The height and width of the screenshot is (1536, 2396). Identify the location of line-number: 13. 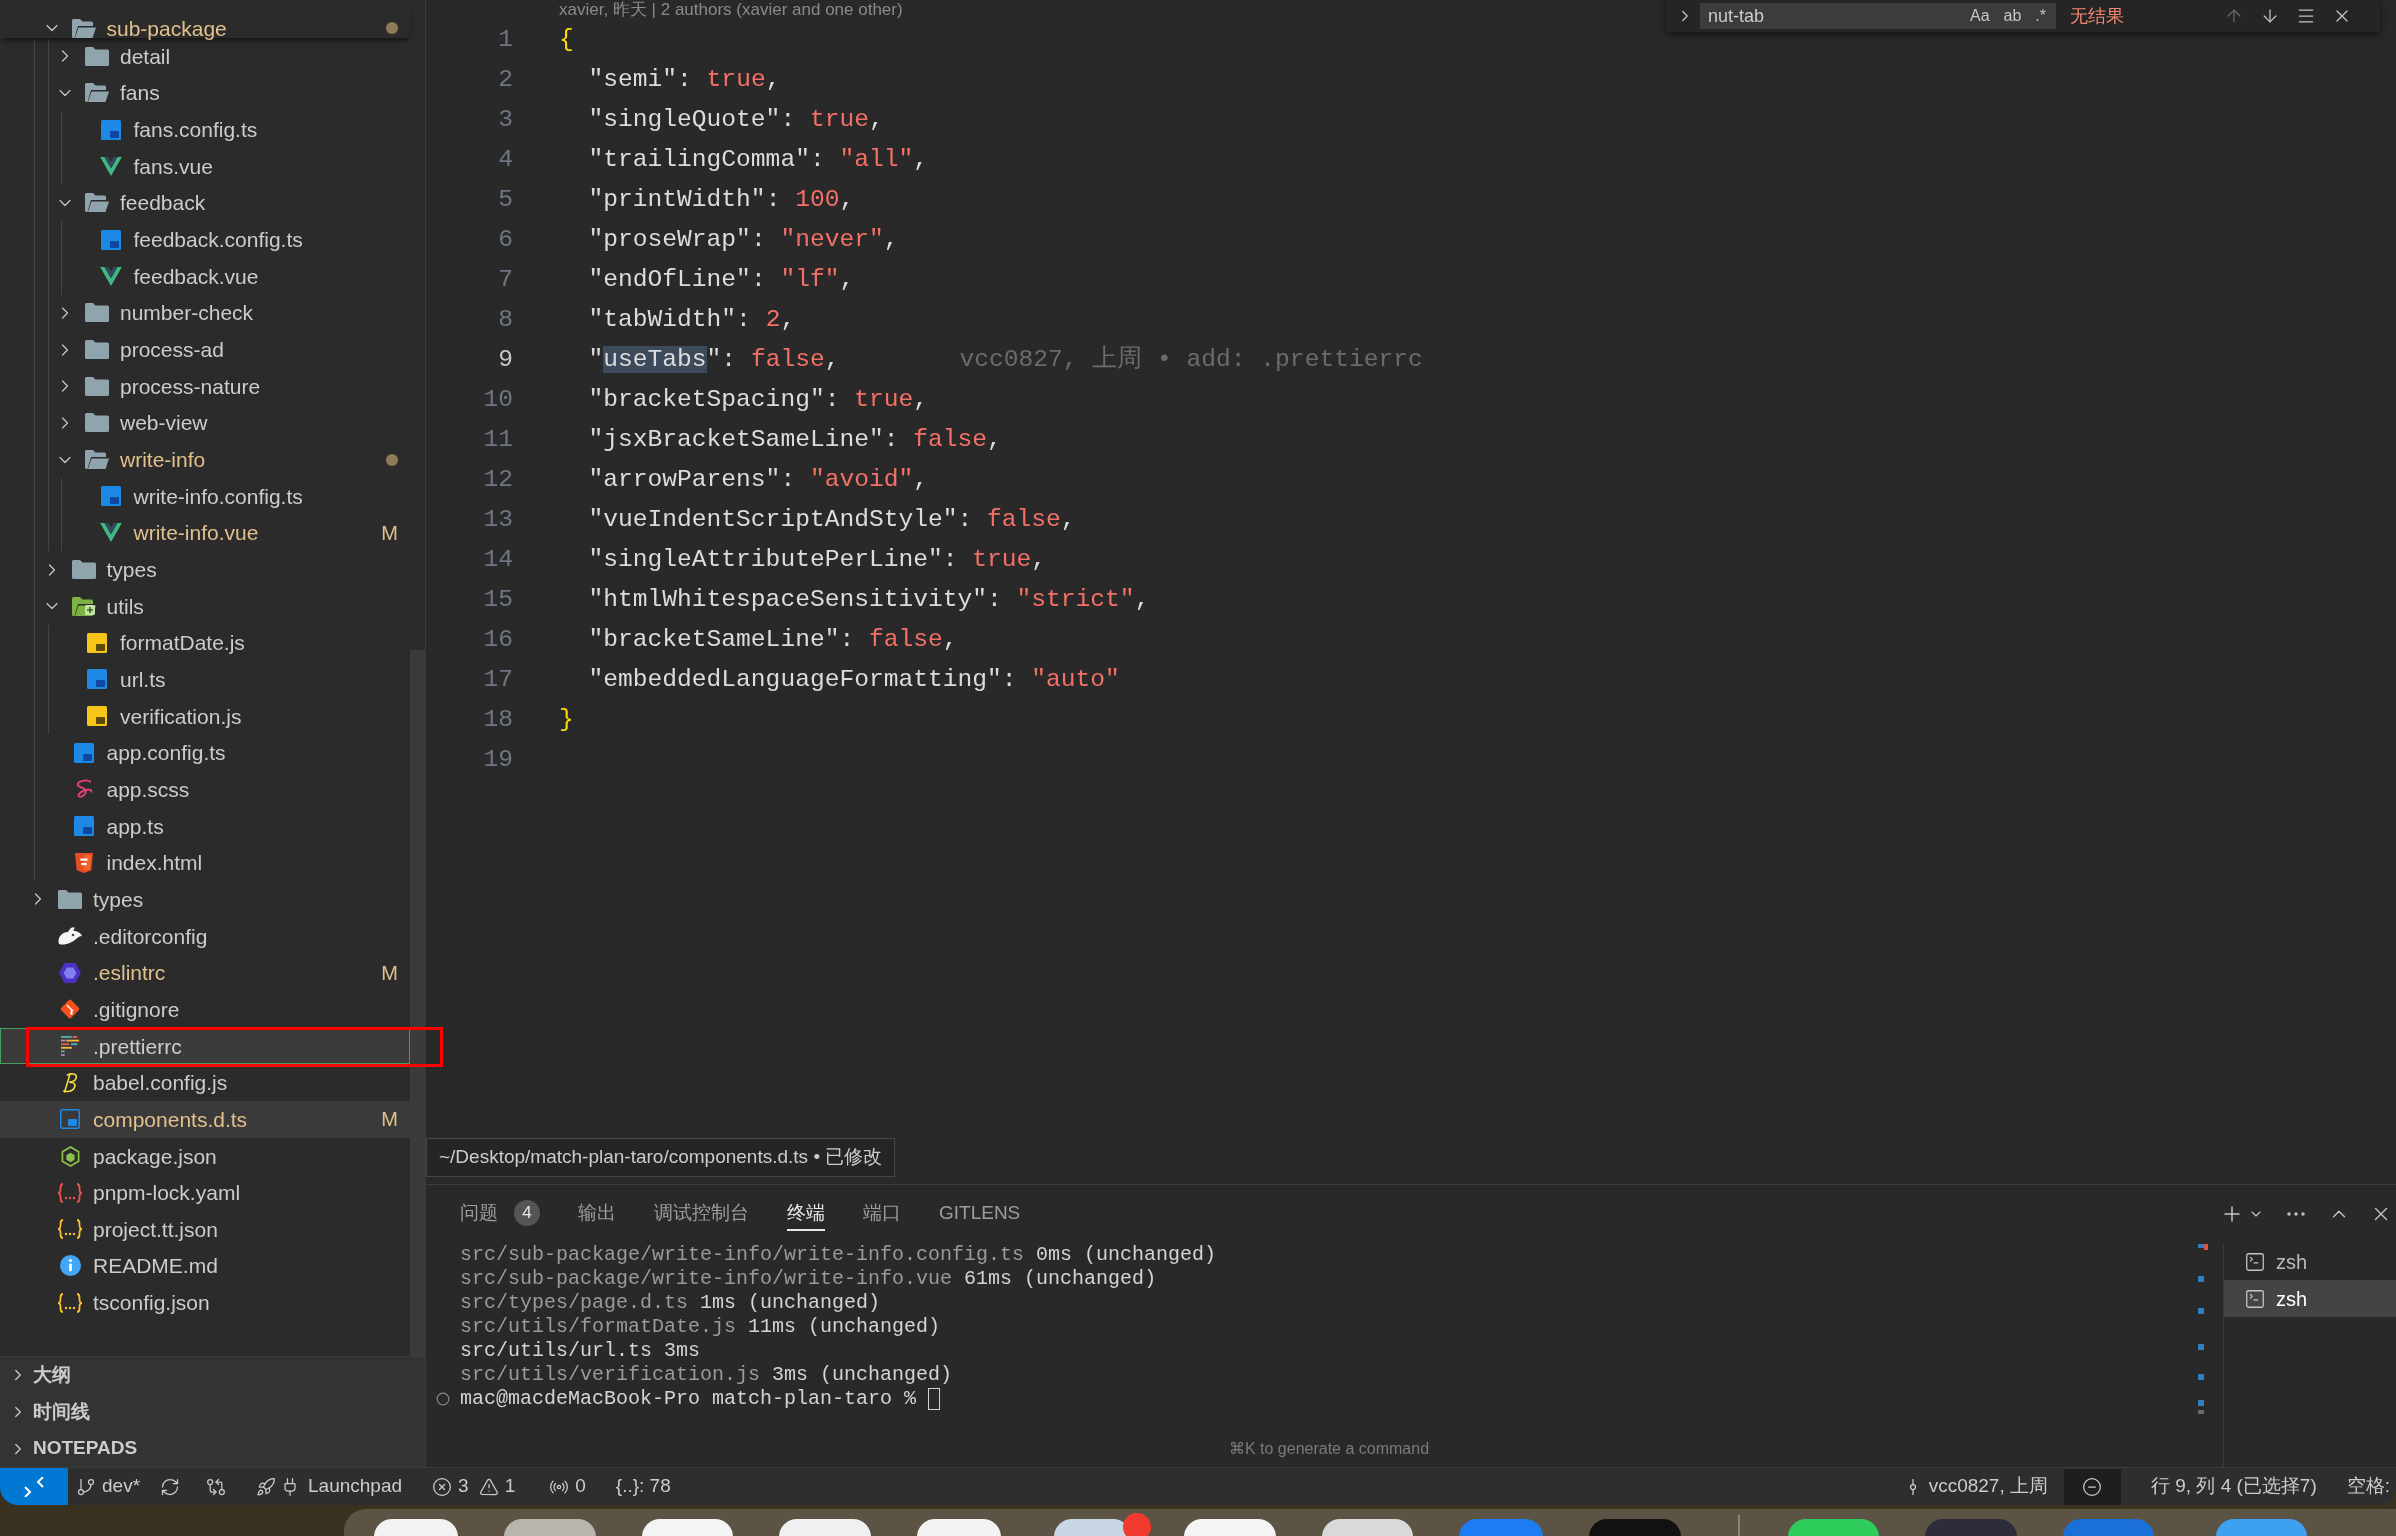
(497, 519).